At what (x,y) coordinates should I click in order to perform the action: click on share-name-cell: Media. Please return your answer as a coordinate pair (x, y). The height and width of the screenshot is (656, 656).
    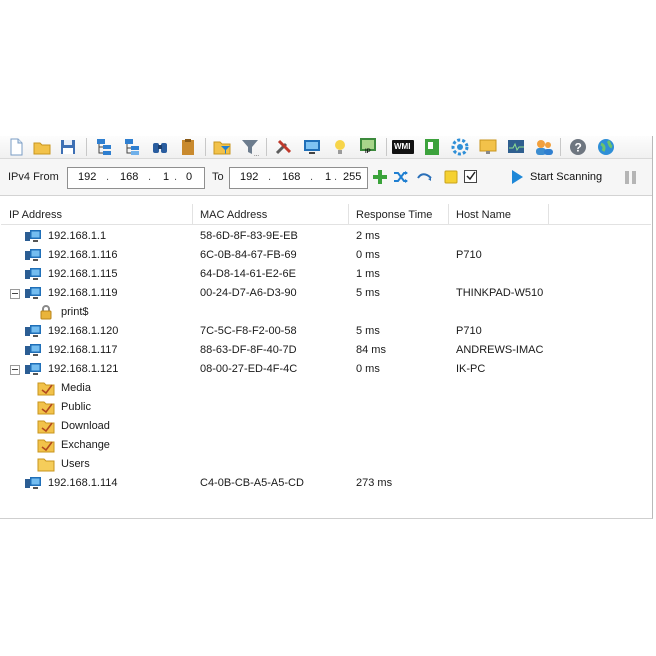
    Looking at the image, I should click on (76, 388).